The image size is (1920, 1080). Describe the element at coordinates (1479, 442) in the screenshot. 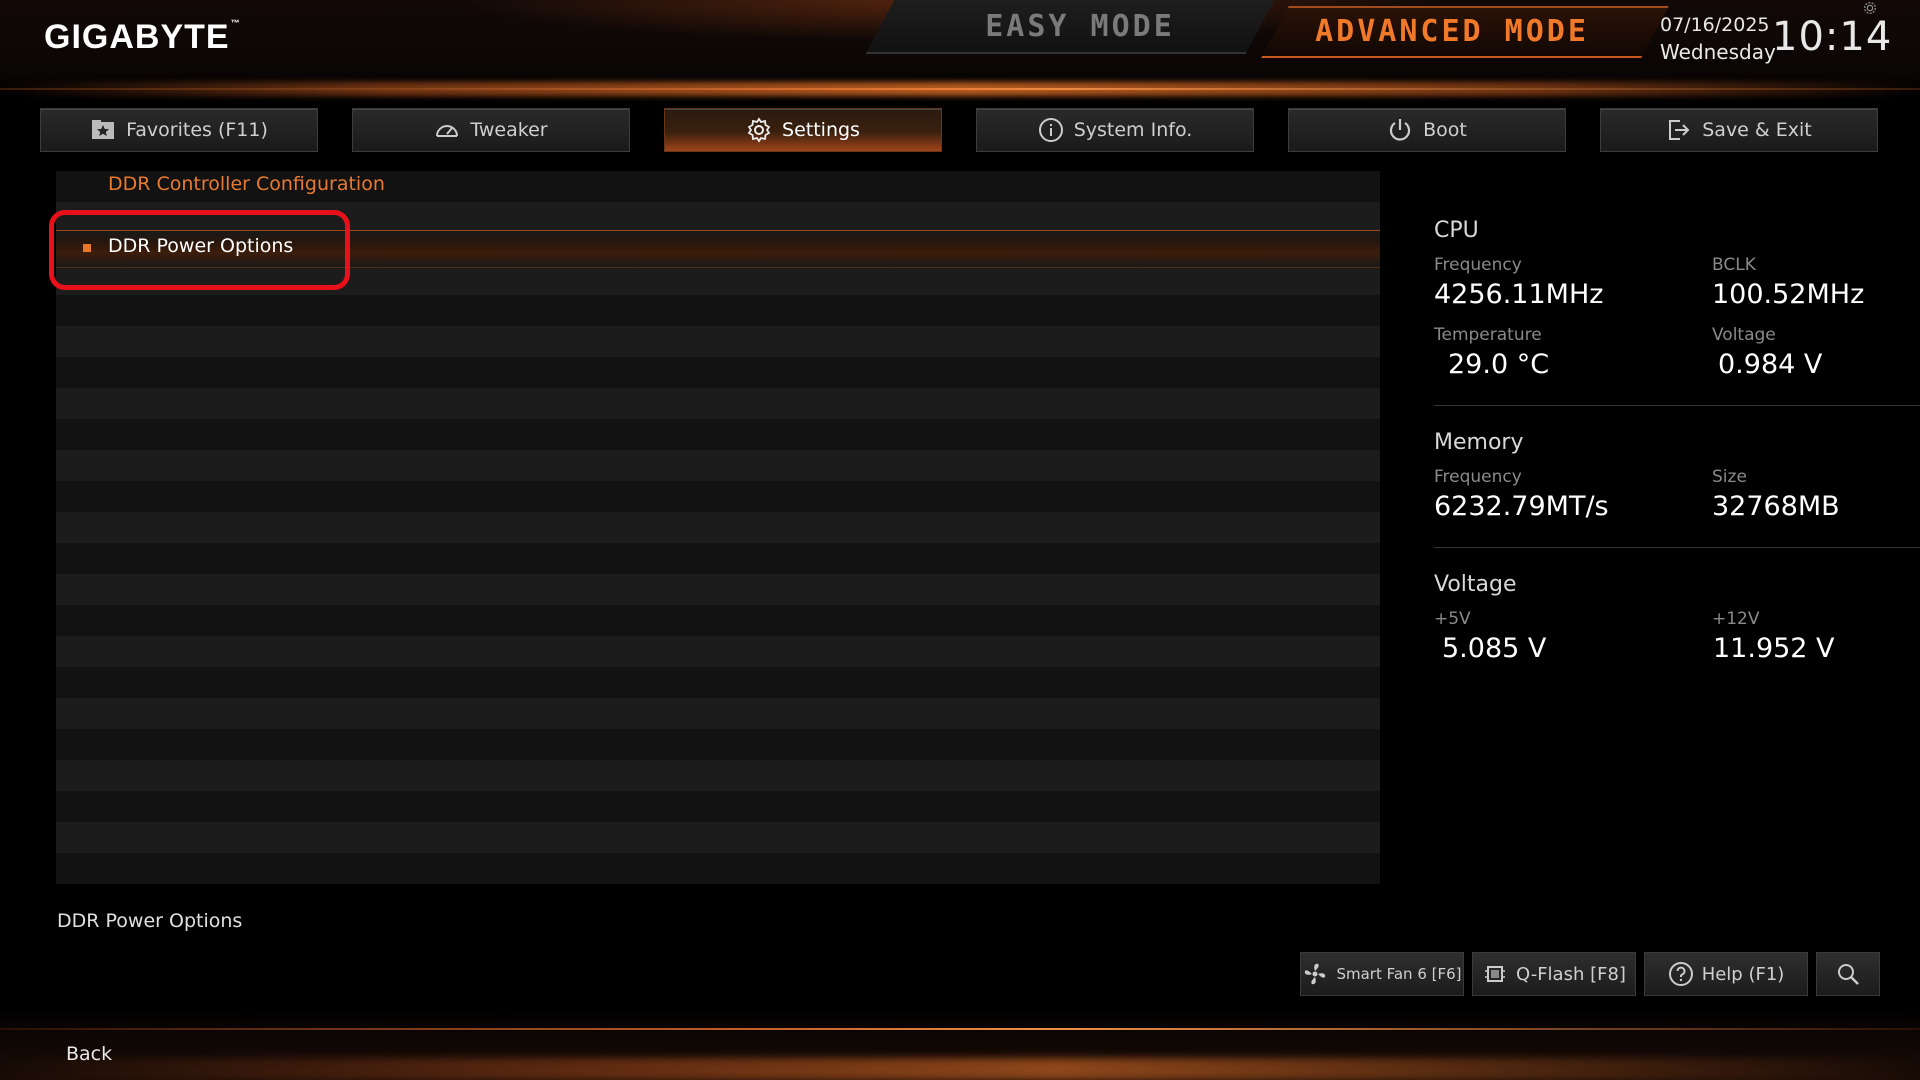

I see `memory-section-title: Memory` at that location.